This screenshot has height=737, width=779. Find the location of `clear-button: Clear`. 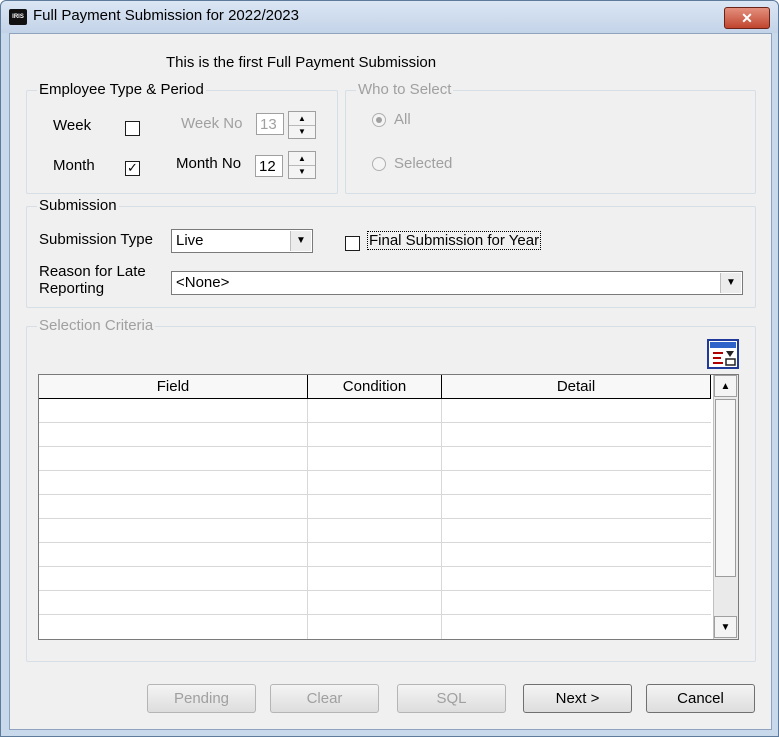

clear-button: Clear is located at coordinates (324, 698).